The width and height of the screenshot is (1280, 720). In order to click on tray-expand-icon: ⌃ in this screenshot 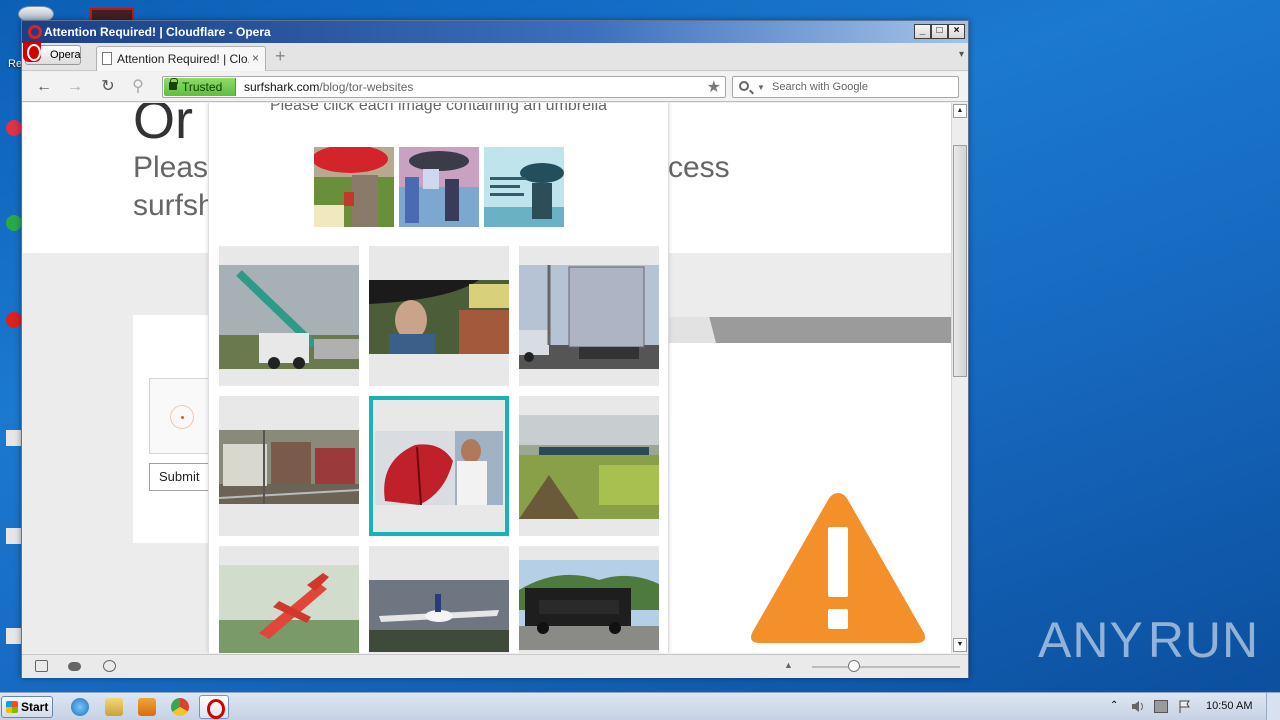, I will do `click(1117, 706)`.